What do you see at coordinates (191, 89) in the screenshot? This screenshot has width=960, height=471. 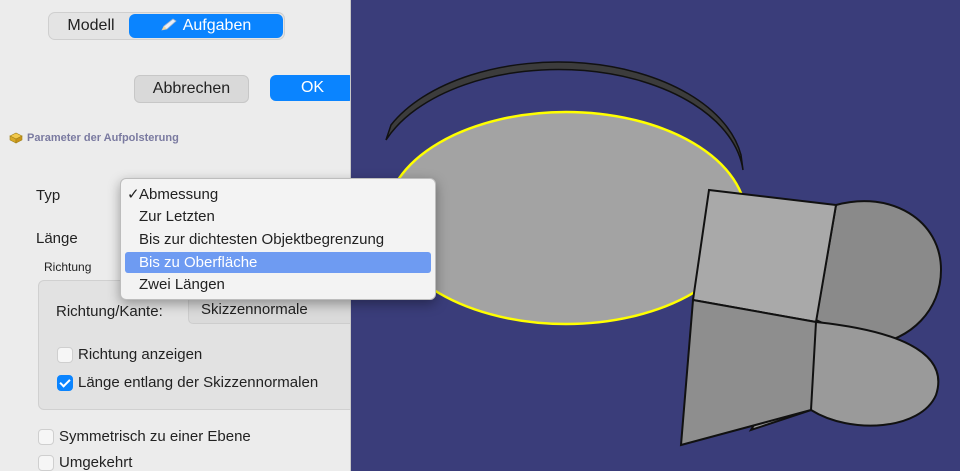 I see `cancel-button: Abbrechen` at bounding box center [191, 89].